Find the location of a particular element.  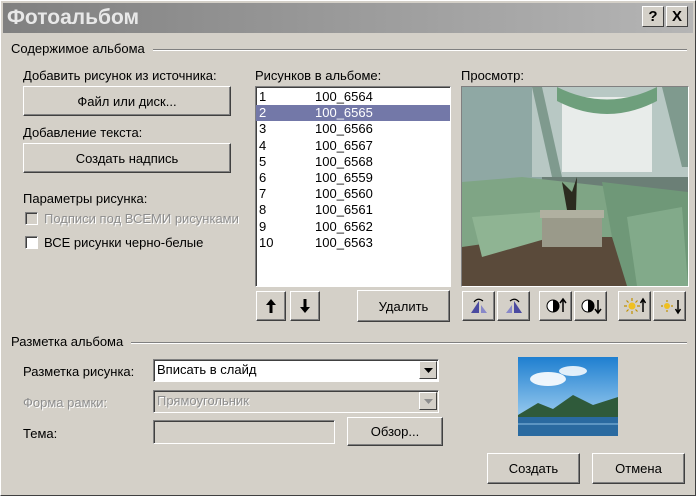

captions-checkbox is located at coordinates (31, 218).